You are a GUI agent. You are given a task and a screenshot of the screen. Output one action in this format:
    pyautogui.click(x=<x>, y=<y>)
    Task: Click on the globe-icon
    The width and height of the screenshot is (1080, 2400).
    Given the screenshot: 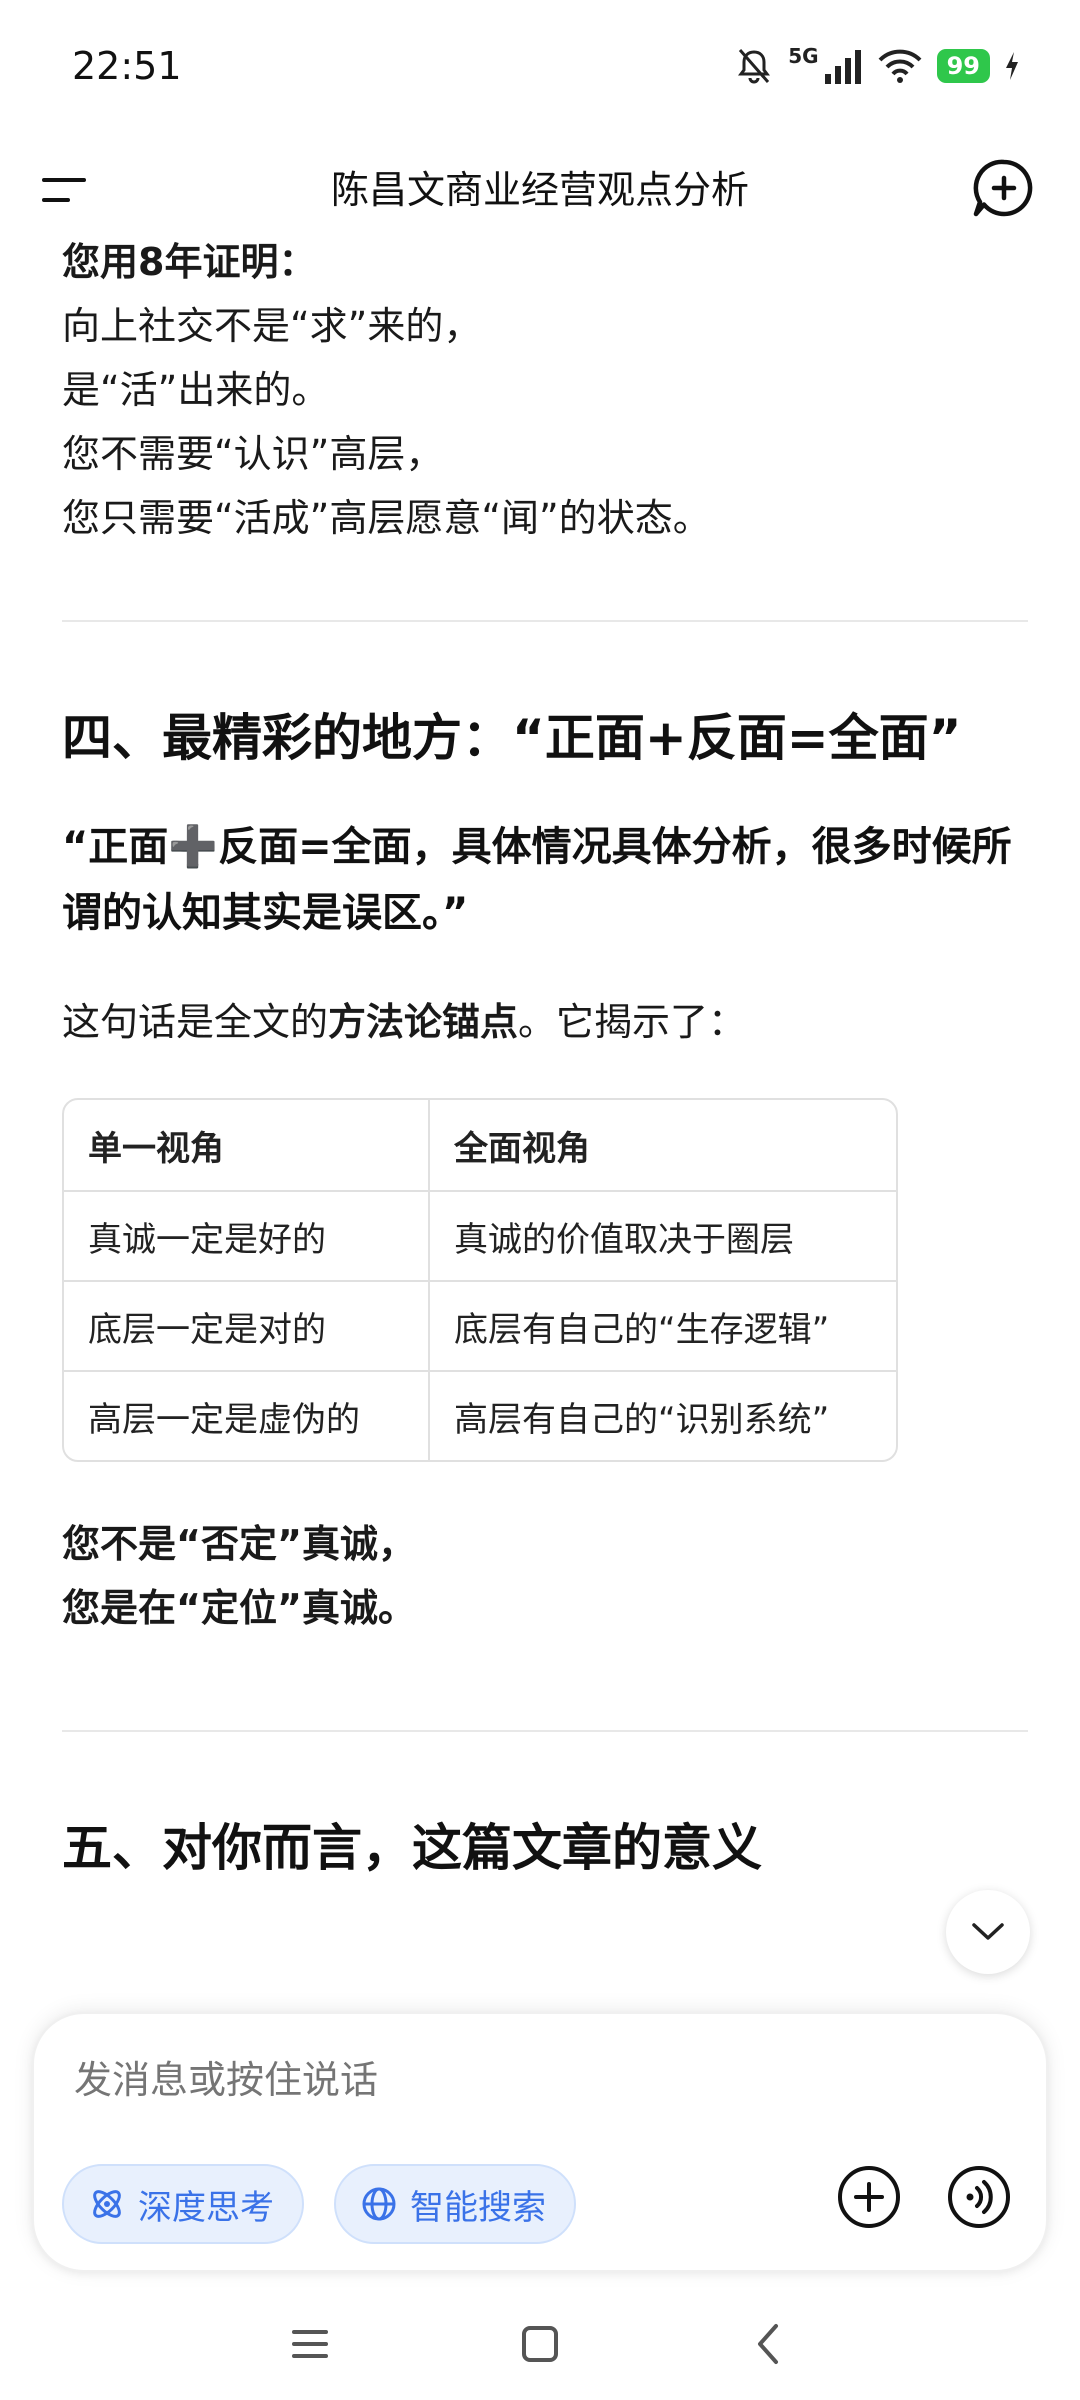 What is the action you would take?
    pyautogui.click(x=379, y=2204)
    